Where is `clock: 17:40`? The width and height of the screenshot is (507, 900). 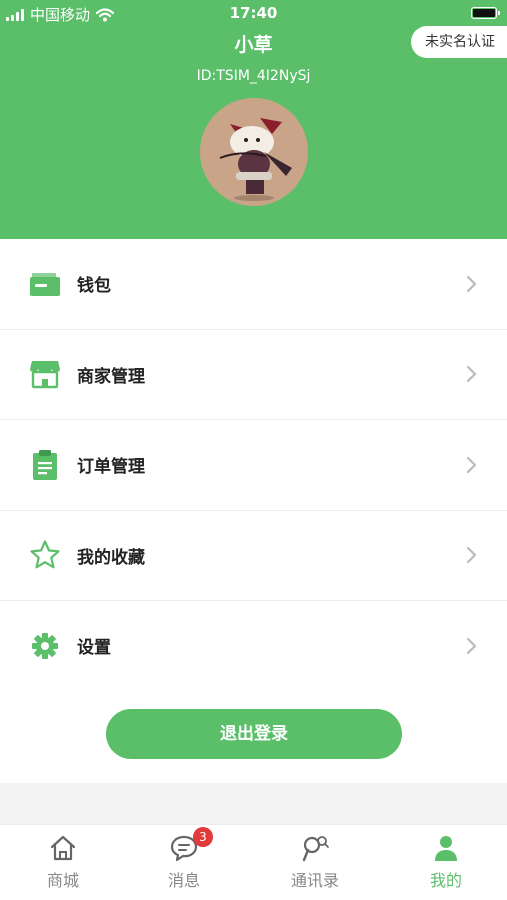
clock: 17:40 is located at coordinates (253, 13).